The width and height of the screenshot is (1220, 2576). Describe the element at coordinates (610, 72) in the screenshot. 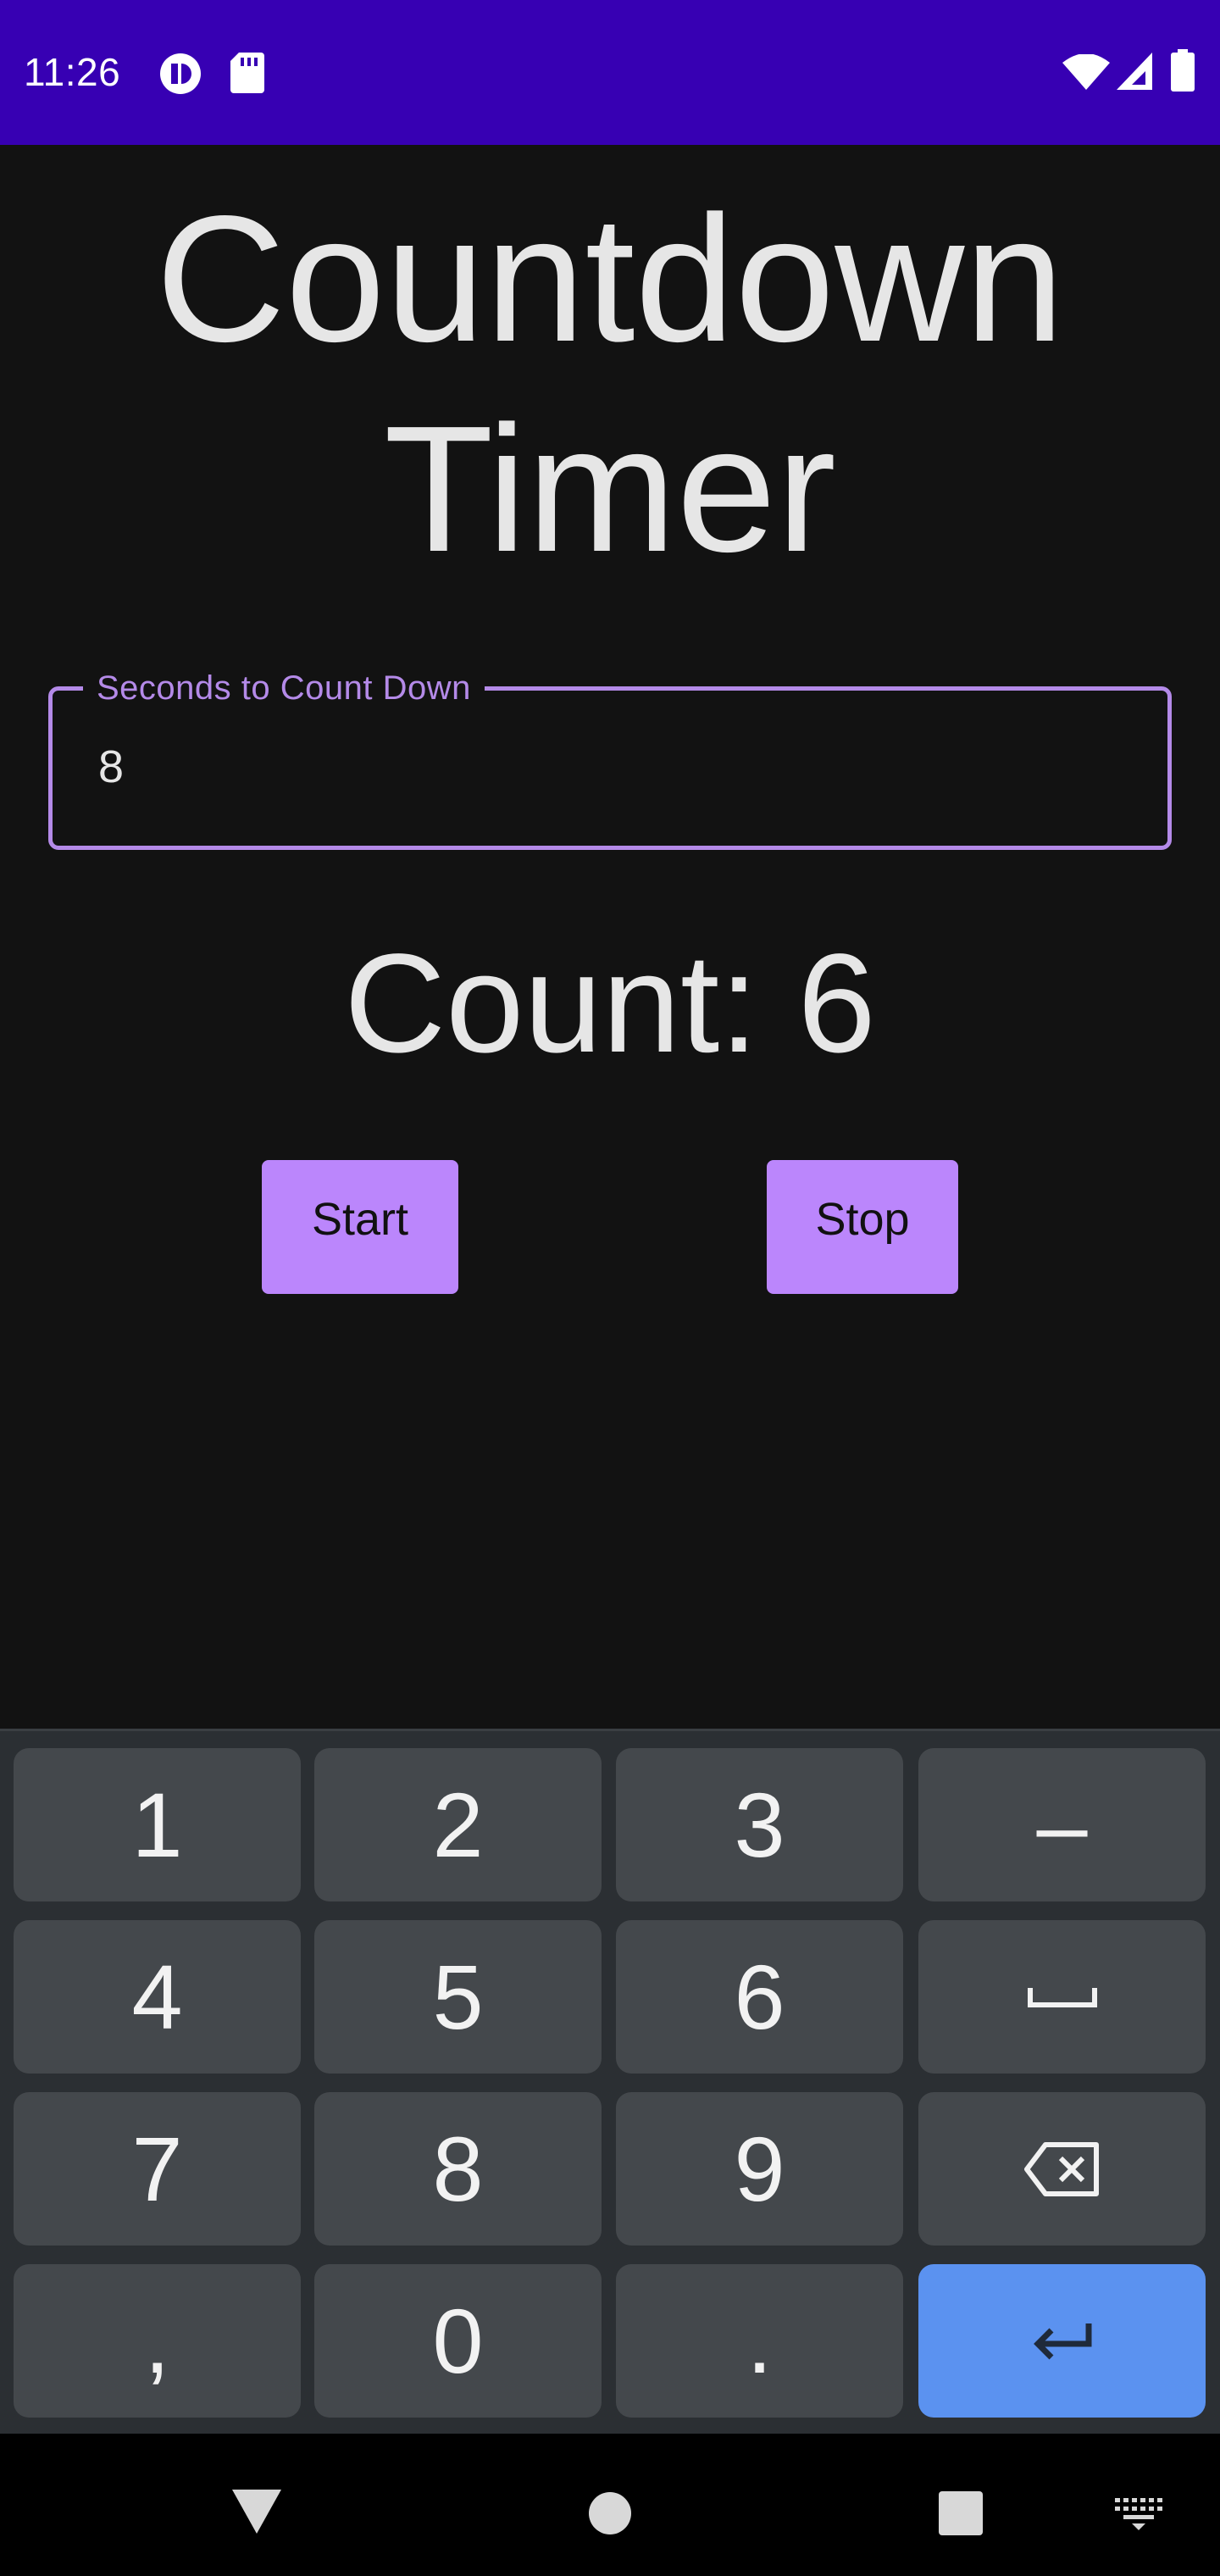

I see `status-bar: 11:26` at that location.